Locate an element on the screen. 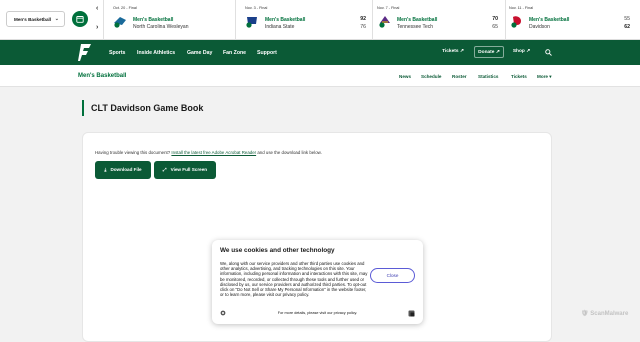 Image resolution: width=640 pixels, height=342 pixels. donate-button: Donate ↗ is located at coordinates (489, 52).